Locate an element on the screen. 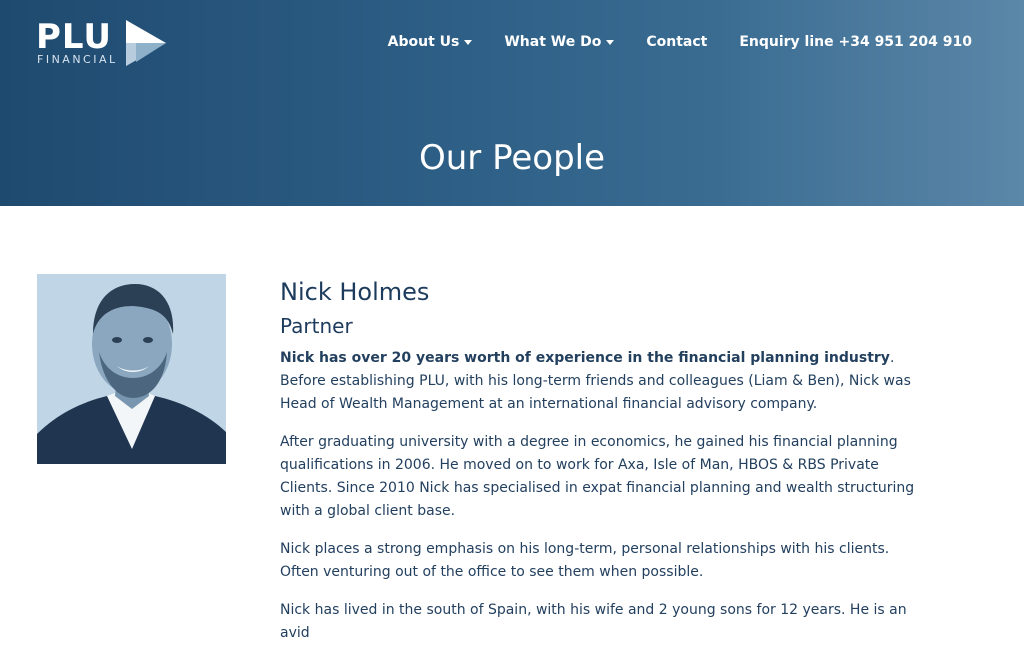  person-name: Nick Holmes is located at coordinates (355, 292).